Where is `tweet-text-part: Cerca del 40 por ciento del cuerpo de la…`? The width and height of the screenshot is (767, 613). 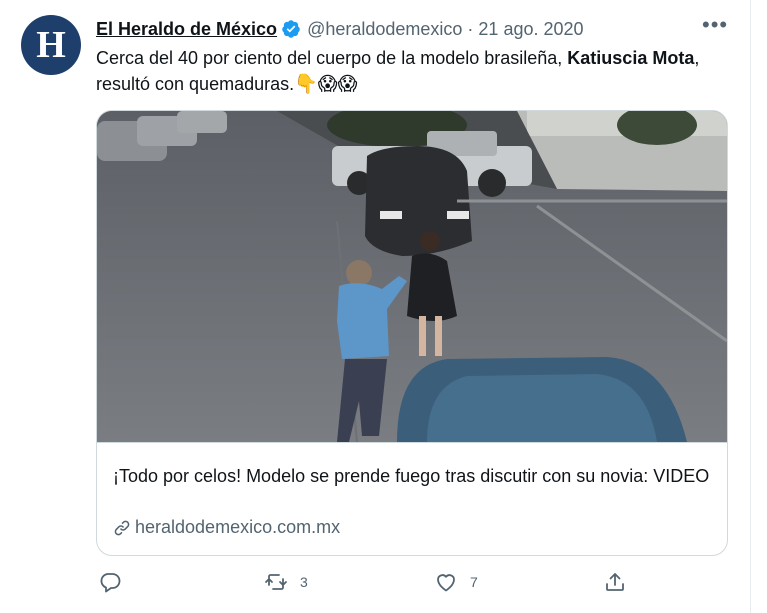
tweet-text-part: Cerca del 40 por ciento del cuerpo de la… is located at coordinates (332, 58).